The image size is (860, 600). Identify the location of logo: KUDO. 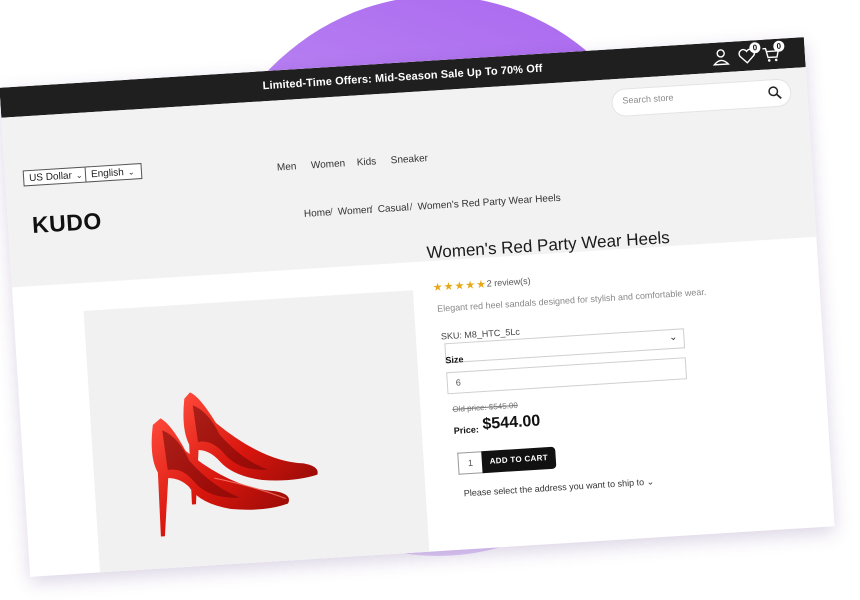
(66, 223).